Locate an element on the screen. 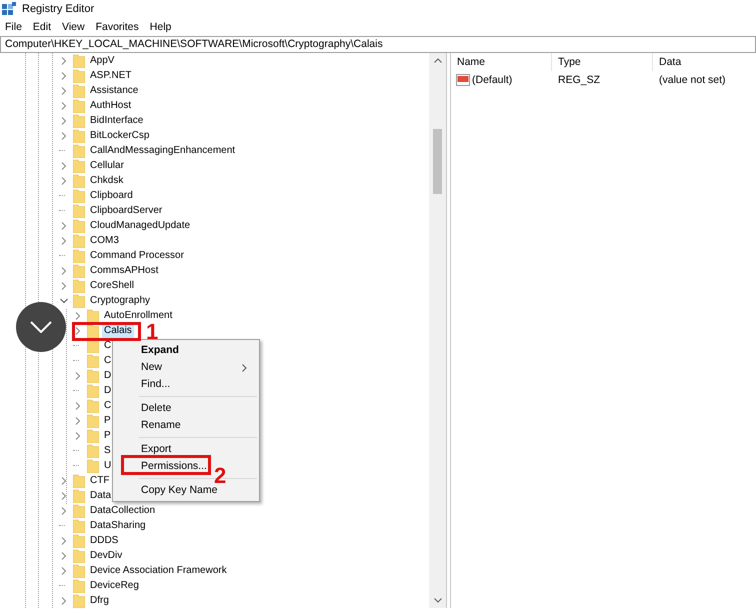 This screenshot has width=756, height=609. tree-item: S is located at coordinates (107, 450).